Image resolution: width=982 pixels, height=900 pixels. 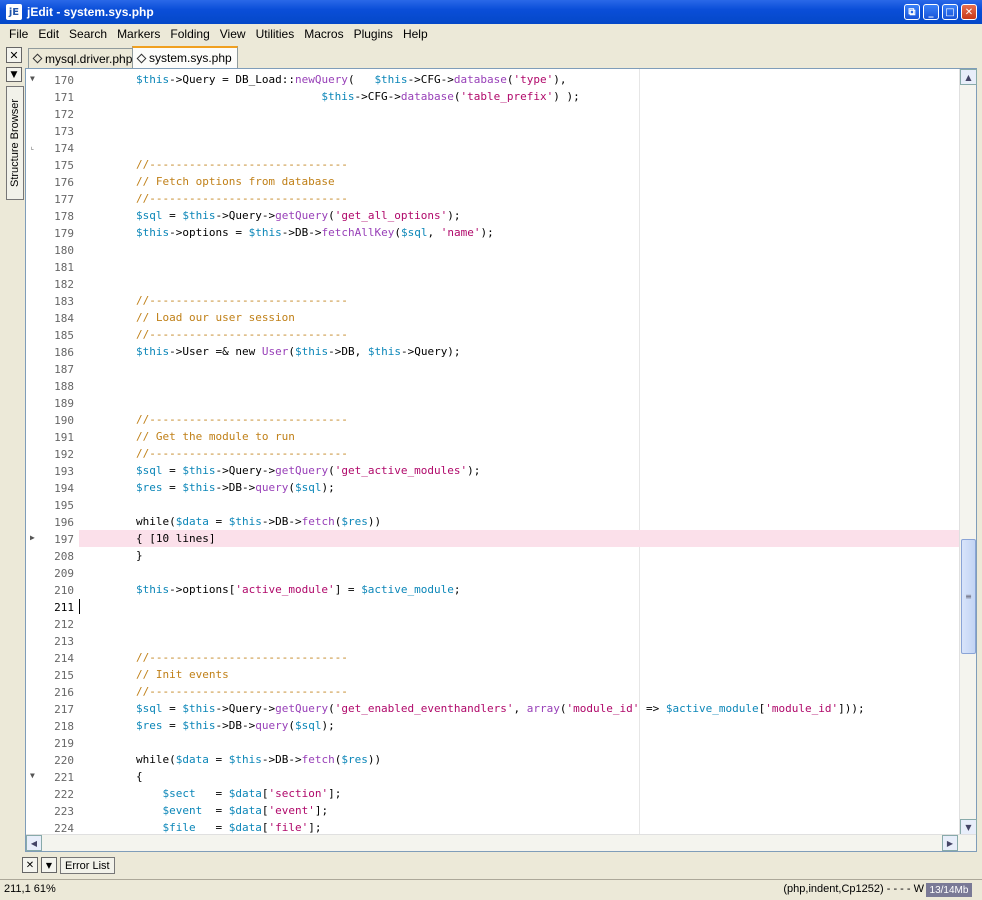 I want to click on gutter-line: 212, so click(x=52, y=623).